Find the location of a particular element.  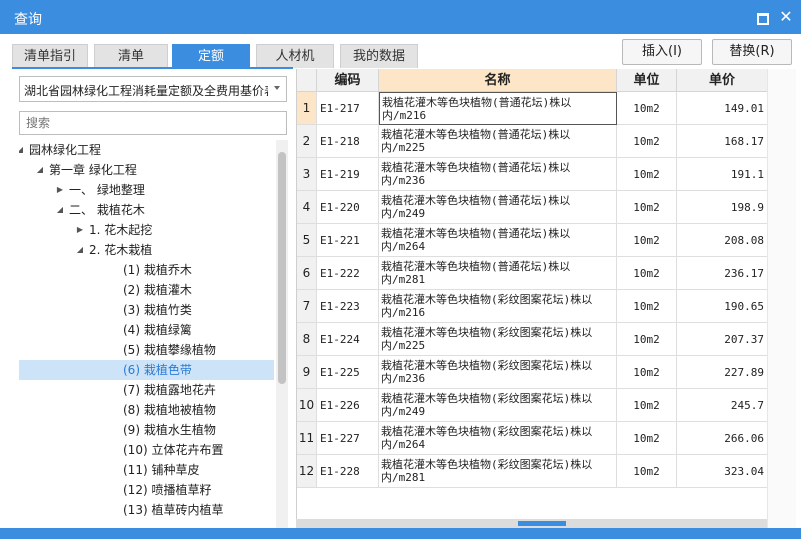

cell-code: E1-222 is located at coordinates (348, 273).